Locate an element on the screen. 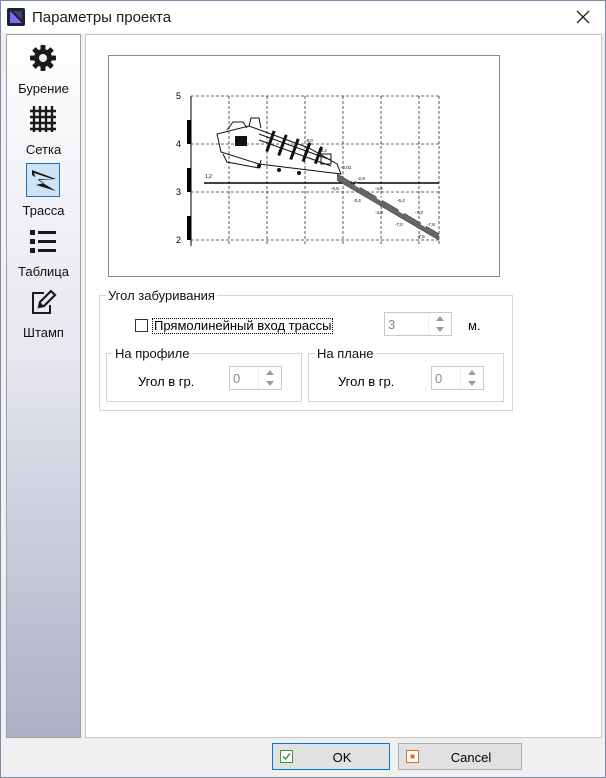 This screenshot has width=606, height=778. profile-legend: На профиле is located at coordinates (152, 353).